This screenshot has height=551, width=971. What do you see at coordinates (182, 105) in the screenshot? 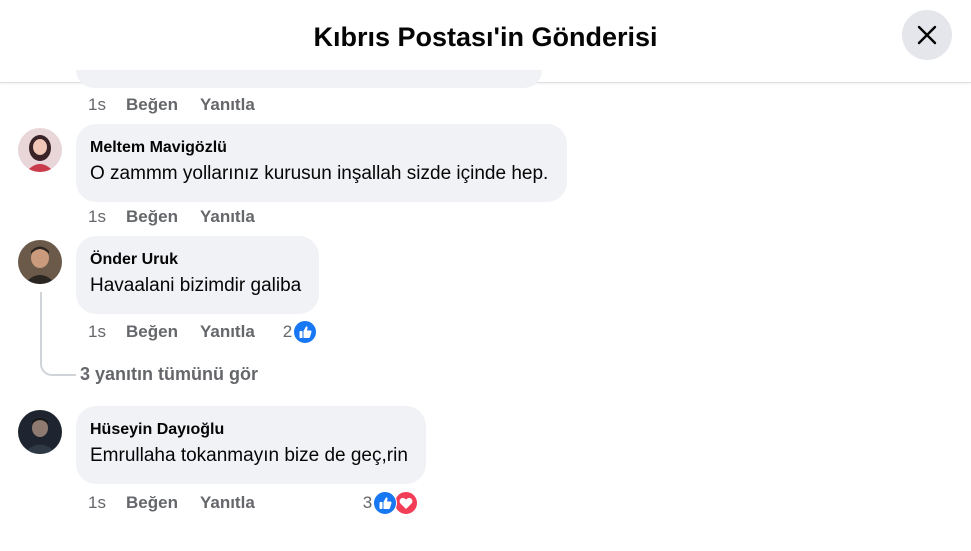
I see `comment-actions-previous: 1s Beğen Yanıtla` at bounding box center [182, 105].